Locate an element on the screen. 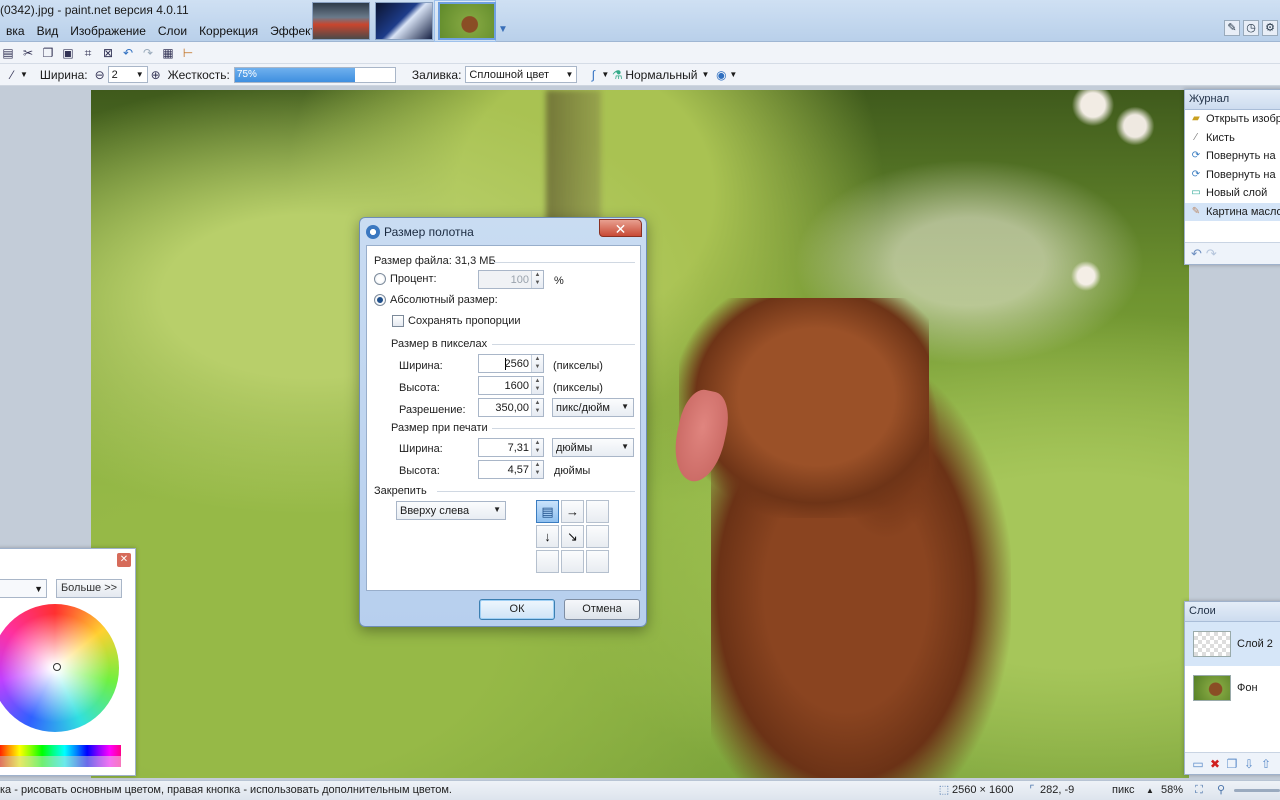 This screenshot has height=800, width=1280. color-select-dropdown: ▼ is located at coordinates (23, 588).